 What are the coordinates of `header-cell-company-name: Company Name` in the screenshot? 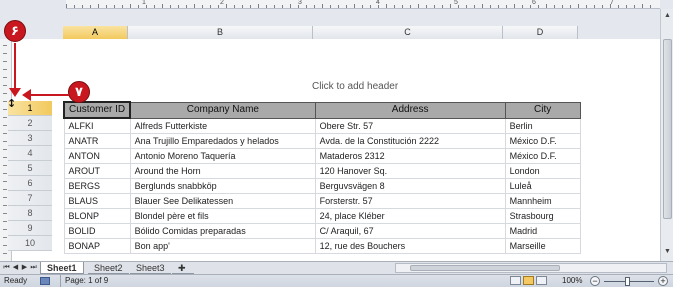 It's located at (222, 110).